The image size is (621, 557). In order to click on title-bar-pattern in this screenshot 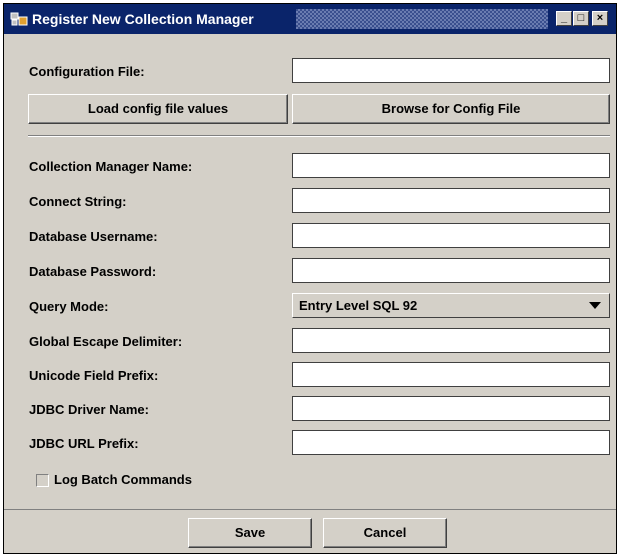, I will do `click(422, 19)`.